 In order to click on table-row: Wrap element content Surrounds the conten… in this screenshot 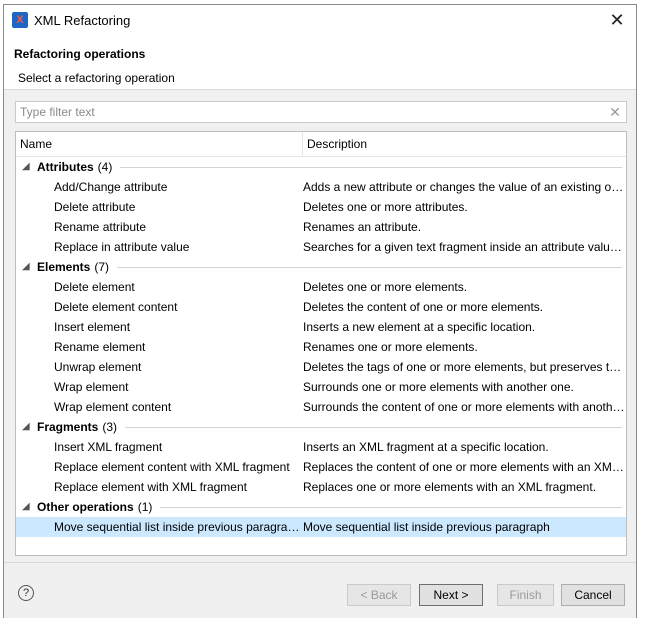, I will do `click(321, 407)`.